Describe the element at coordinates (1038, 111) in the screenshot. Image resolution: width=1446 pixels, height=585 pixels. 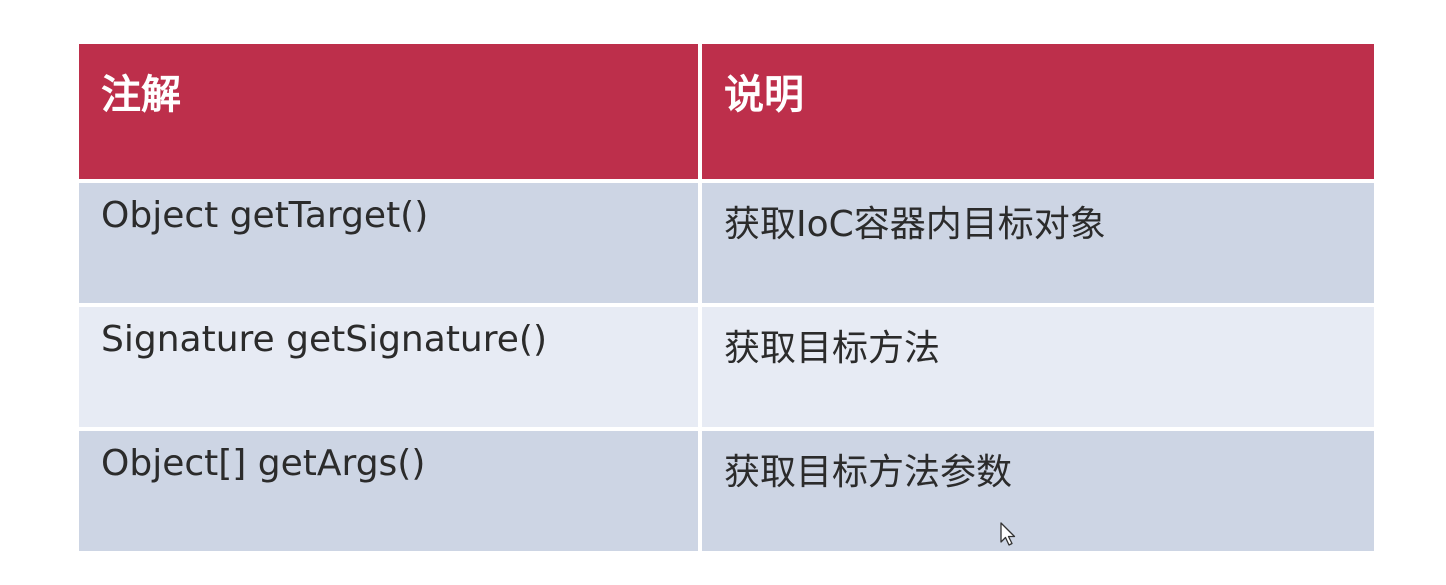
I see `header-description: 说明` at that location.